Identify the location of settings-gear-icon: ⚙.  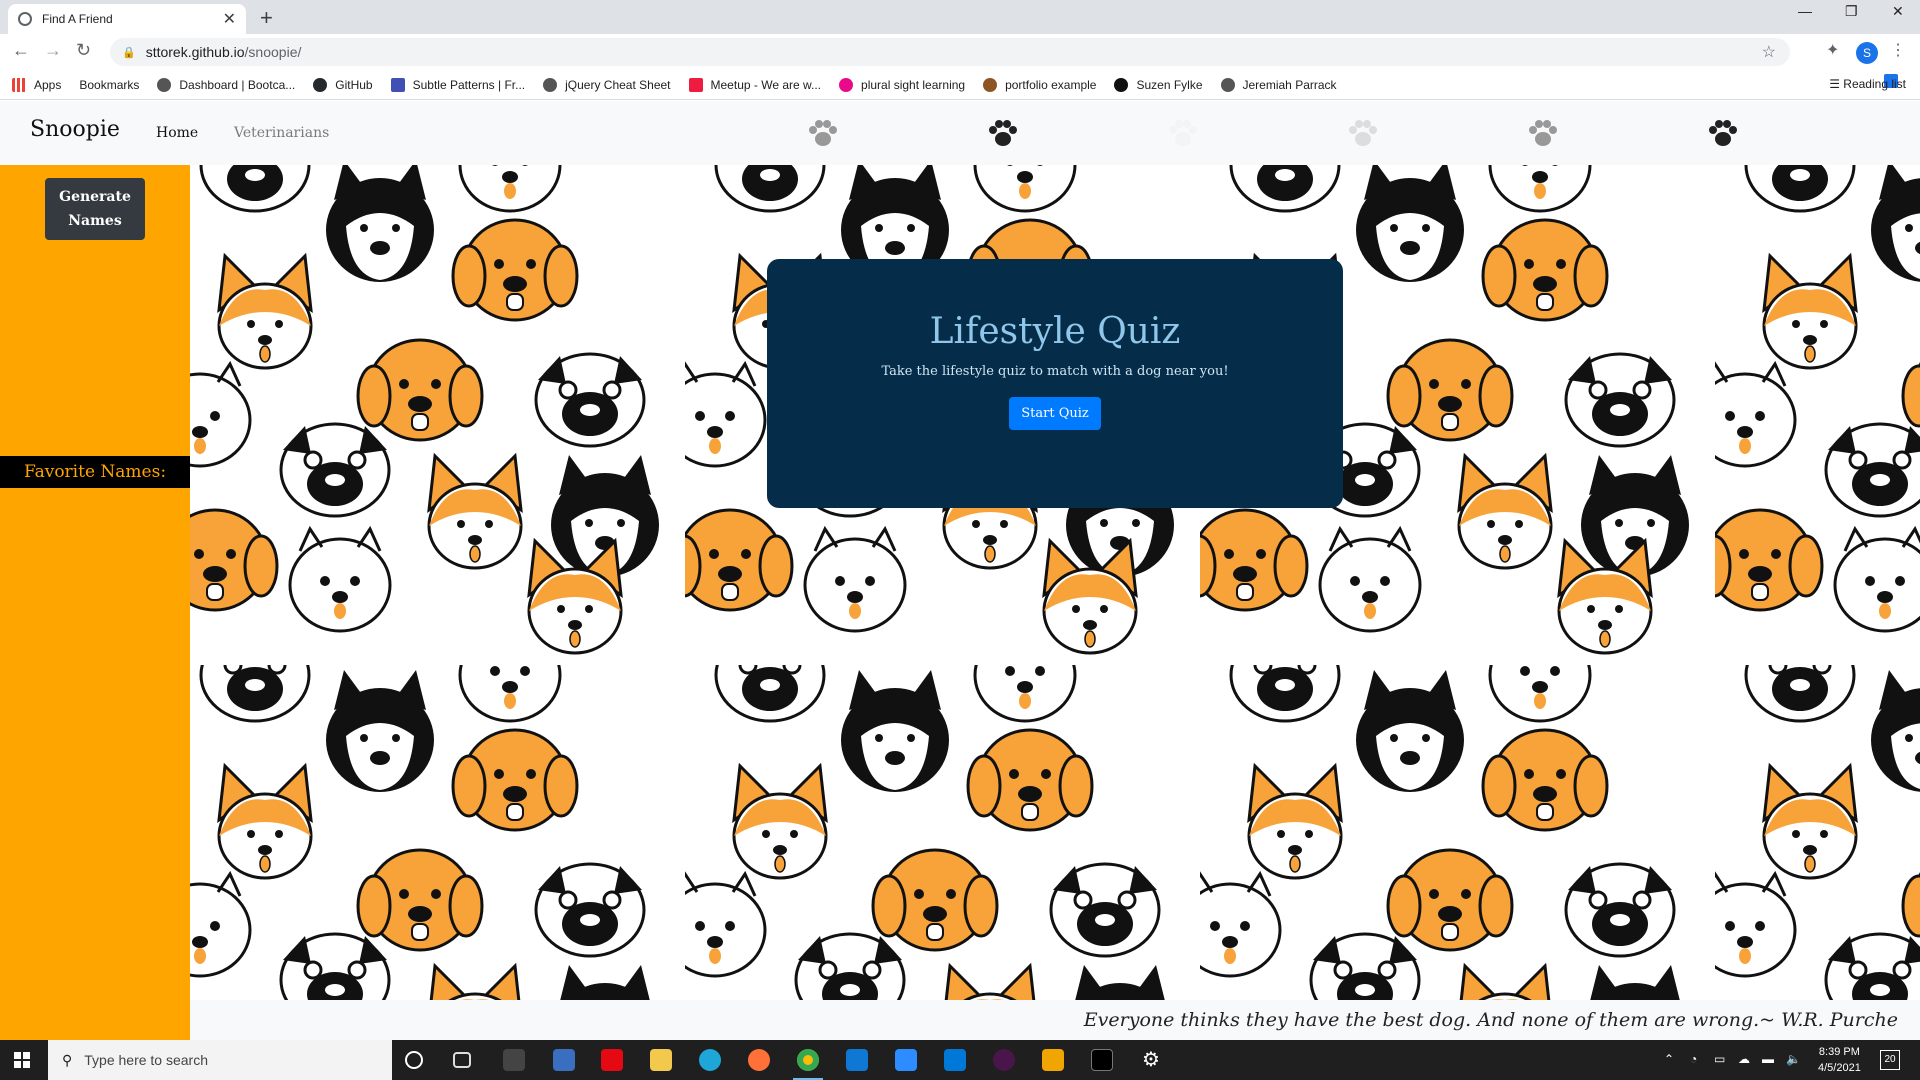
(1151, 1060).